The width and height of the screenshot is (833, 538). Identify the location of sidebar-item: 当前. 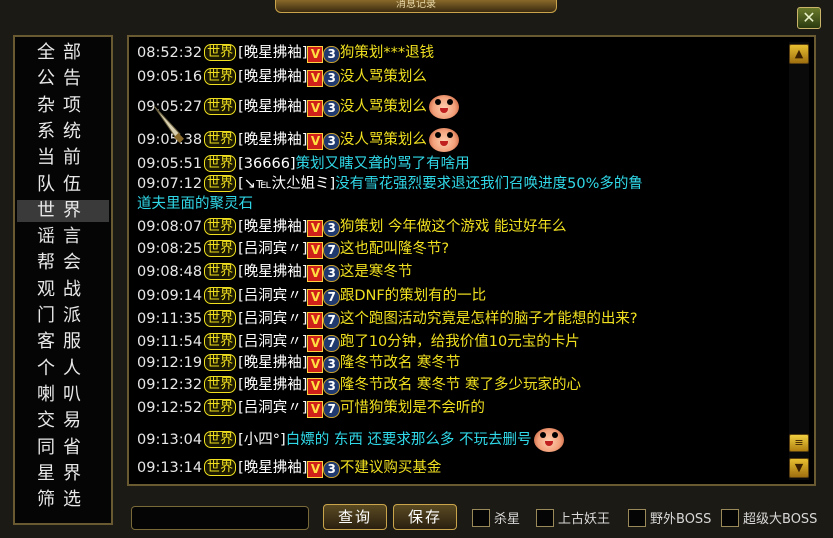
(63, 158).